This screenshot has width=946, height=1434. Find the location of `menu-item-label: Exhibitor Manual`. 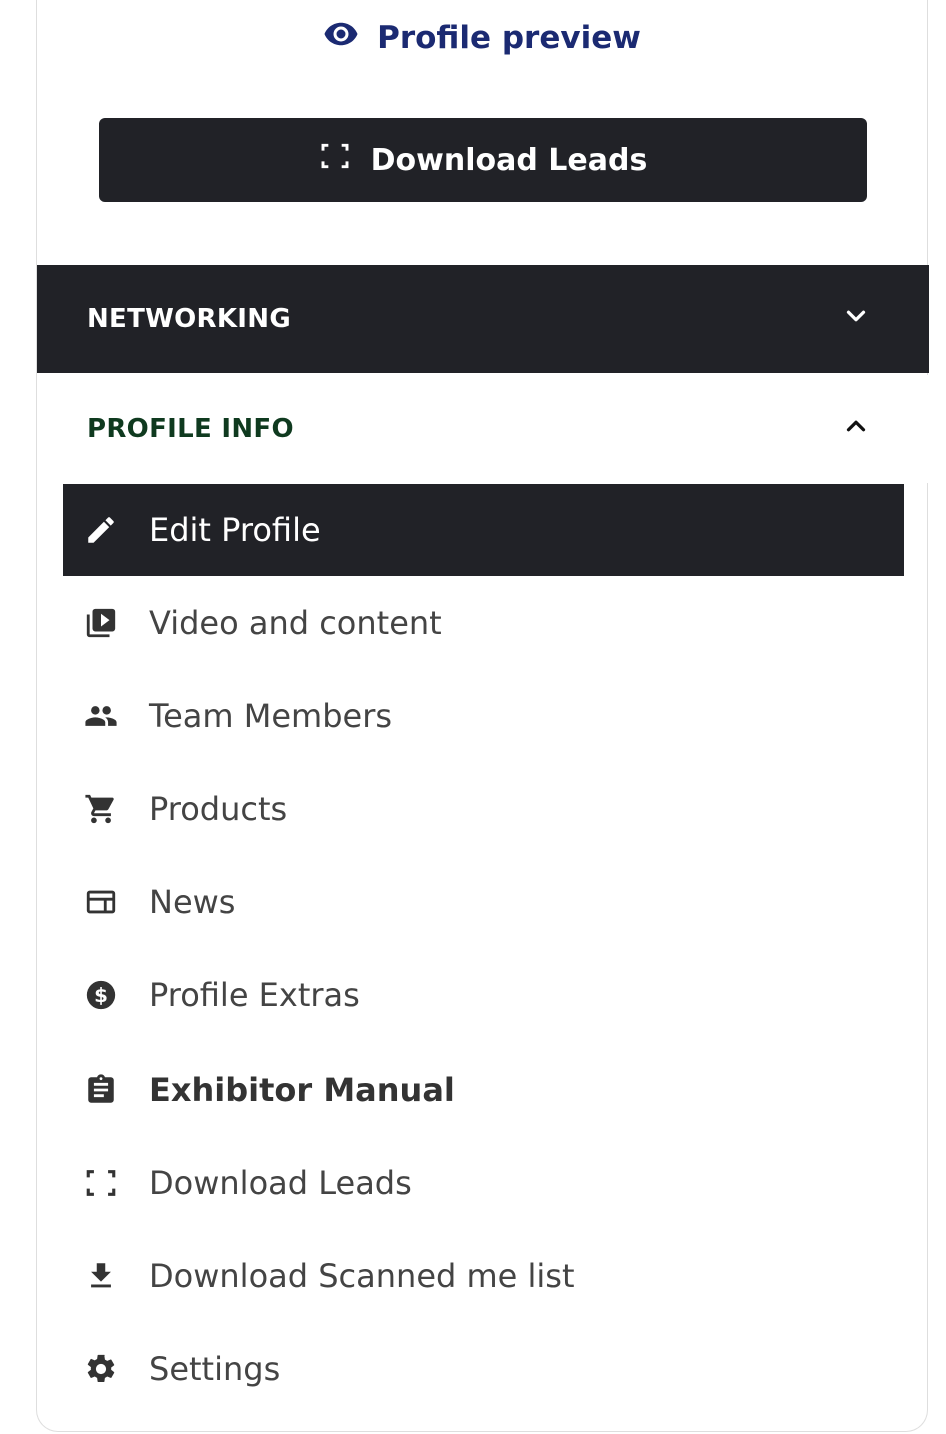

menu-item-label: Exhibitor Manual is located at coordinates (302, 1090).